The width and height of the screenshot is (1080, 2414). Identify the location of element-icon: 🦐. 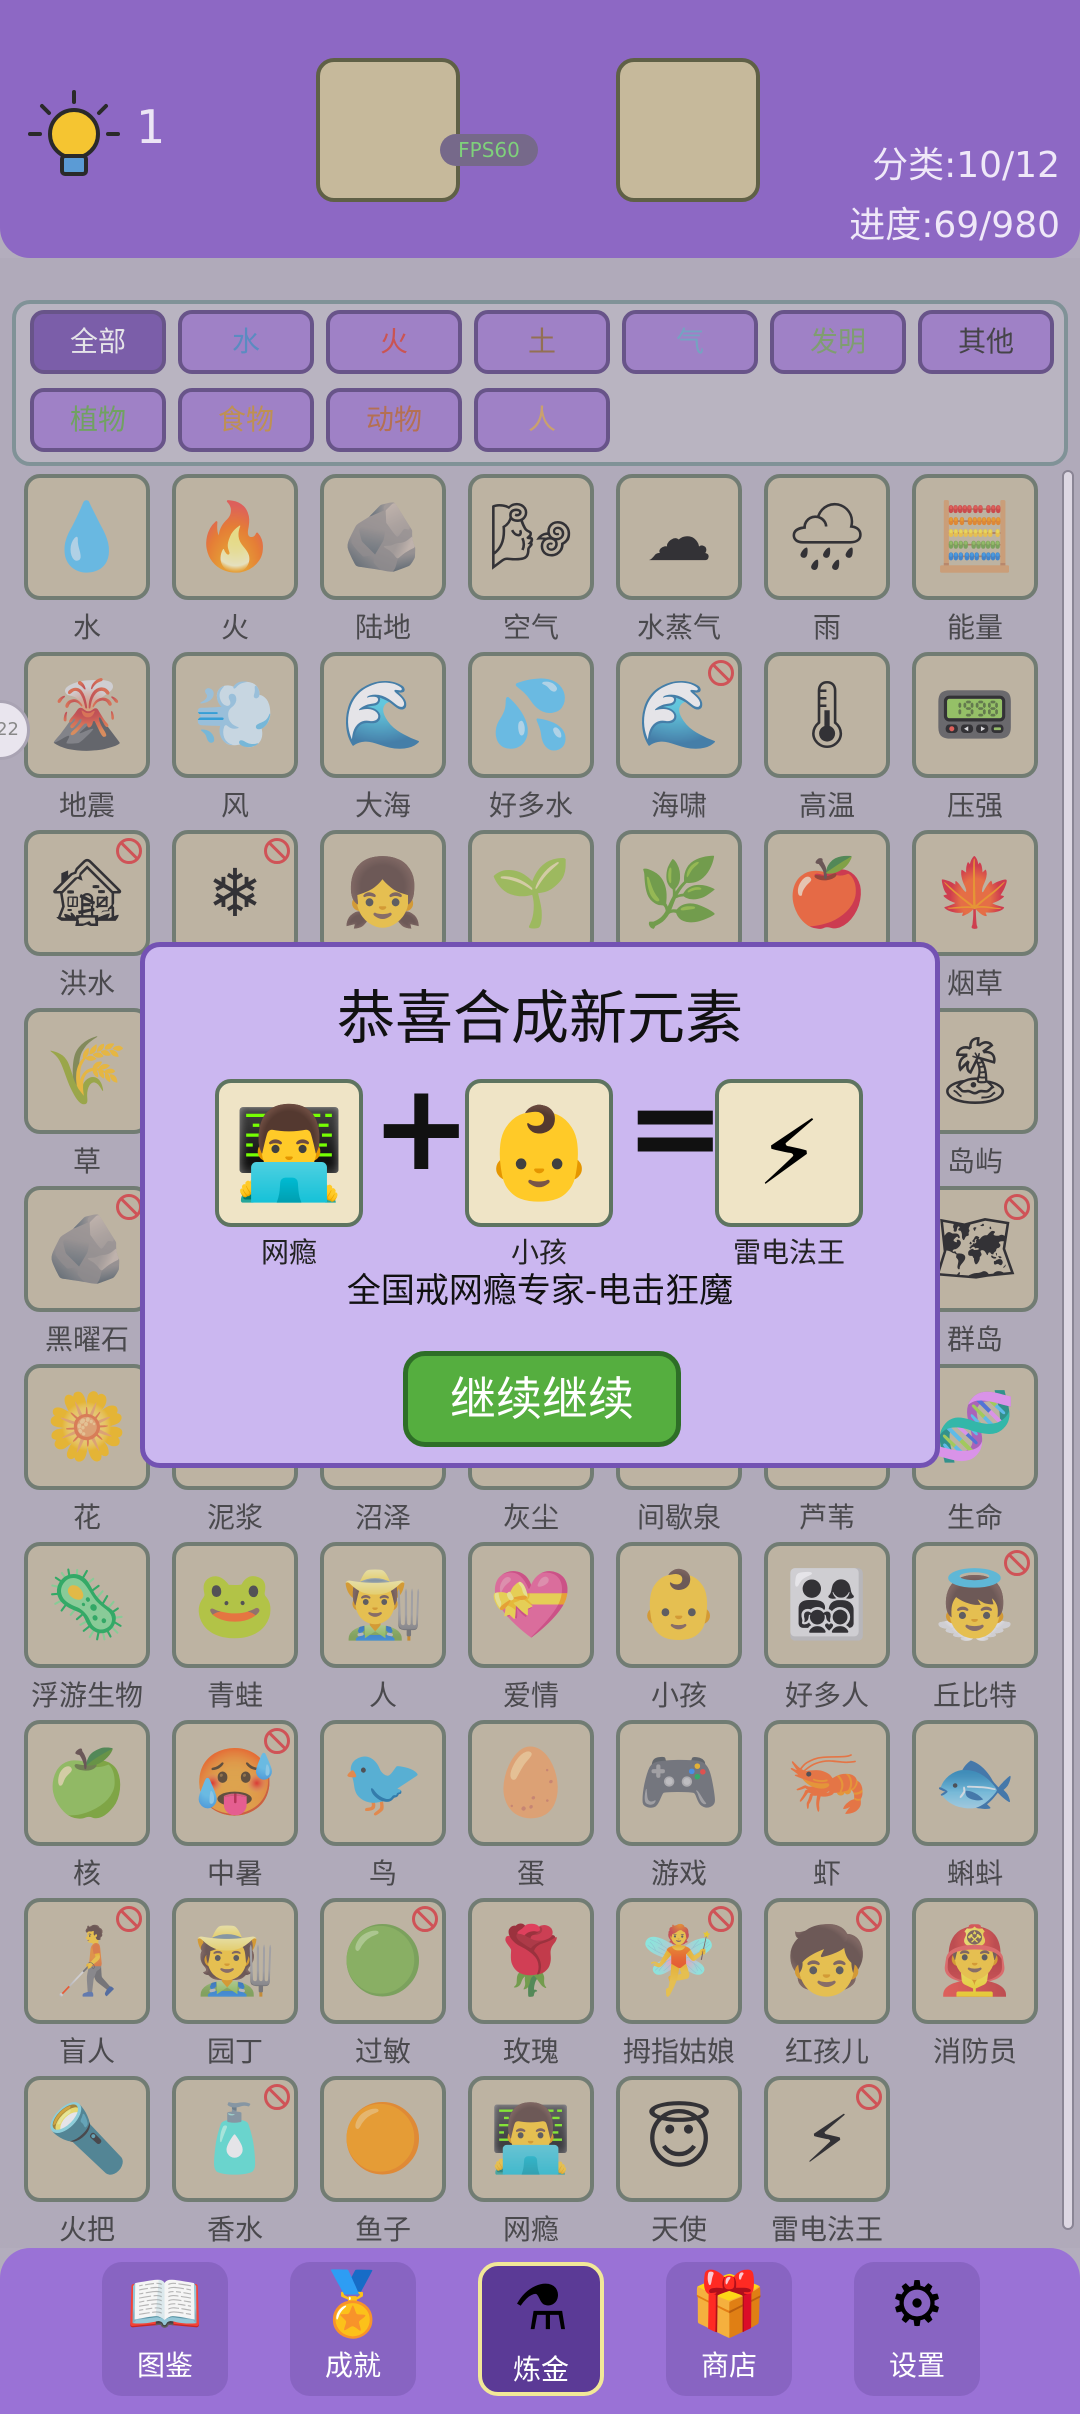
(827, 1782).